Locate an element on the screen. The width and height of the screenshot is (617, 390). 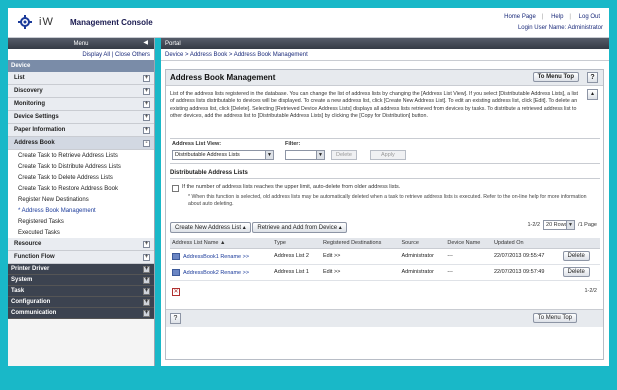
login-user: Login User Name: Administrator is located at coordinates (560, 28).